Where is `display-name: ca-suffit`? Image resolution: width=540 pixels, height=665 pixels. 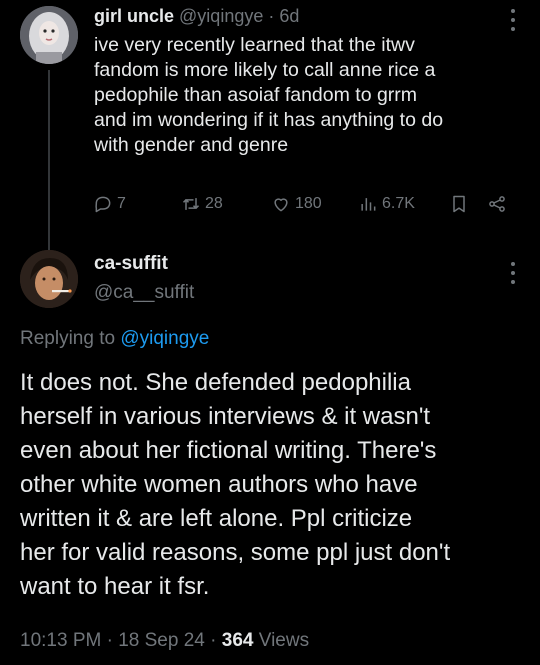
display-name: ca-suffit is located at coordinates (131, 264).